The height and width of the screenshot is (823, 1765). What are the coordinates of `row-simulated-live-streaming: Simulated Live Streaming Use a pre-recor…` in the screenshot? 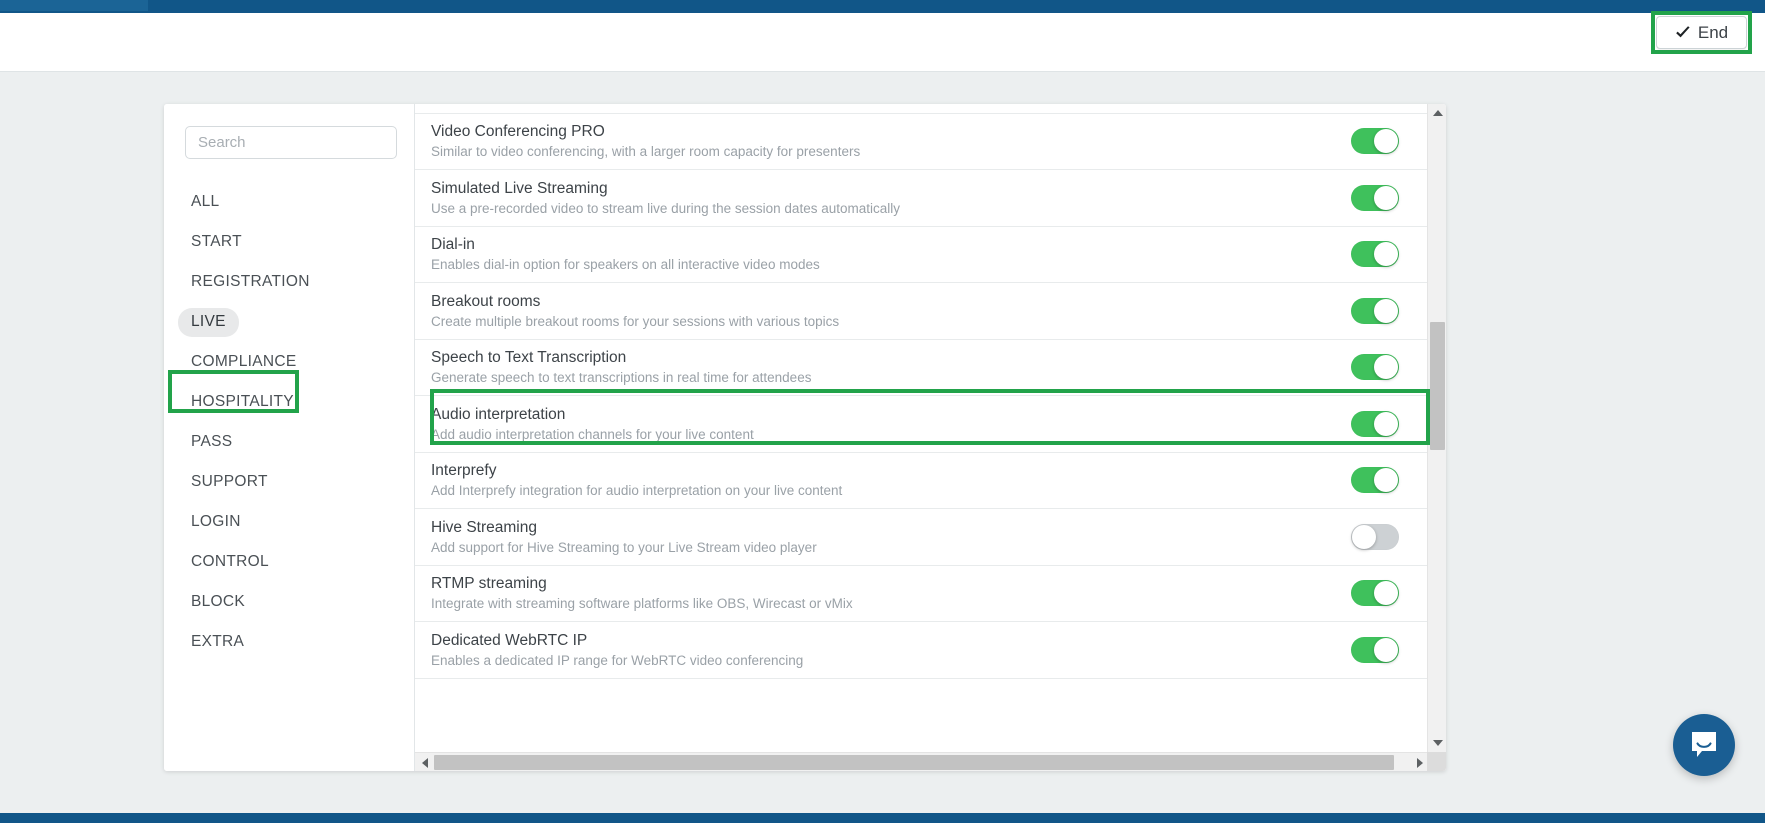 It's located at (922, 198).